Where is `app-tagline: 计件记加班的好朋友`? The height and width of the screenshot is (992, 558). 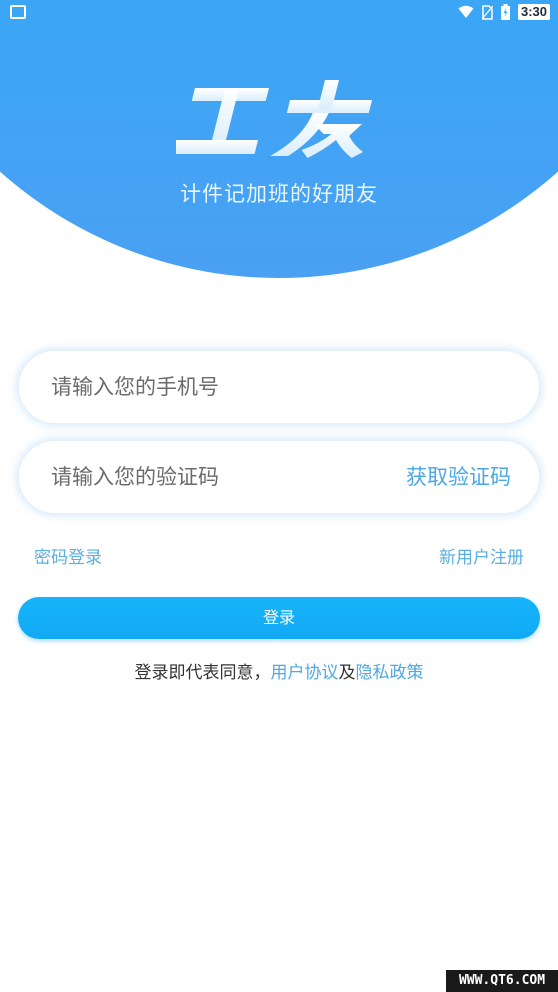 app-tagline: 计件记加班的好朋友 is located at coordinates (279, 194).